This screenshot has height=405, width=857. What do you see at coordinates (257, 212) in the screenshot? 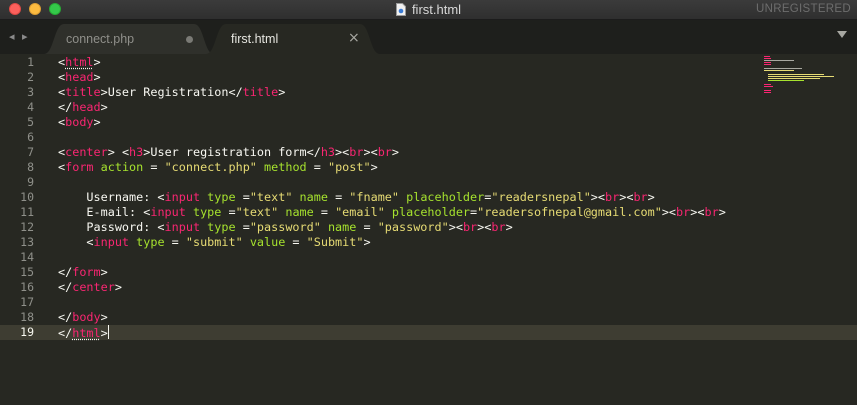
I see `code-token: "text"` at bounding box center [257, 212].